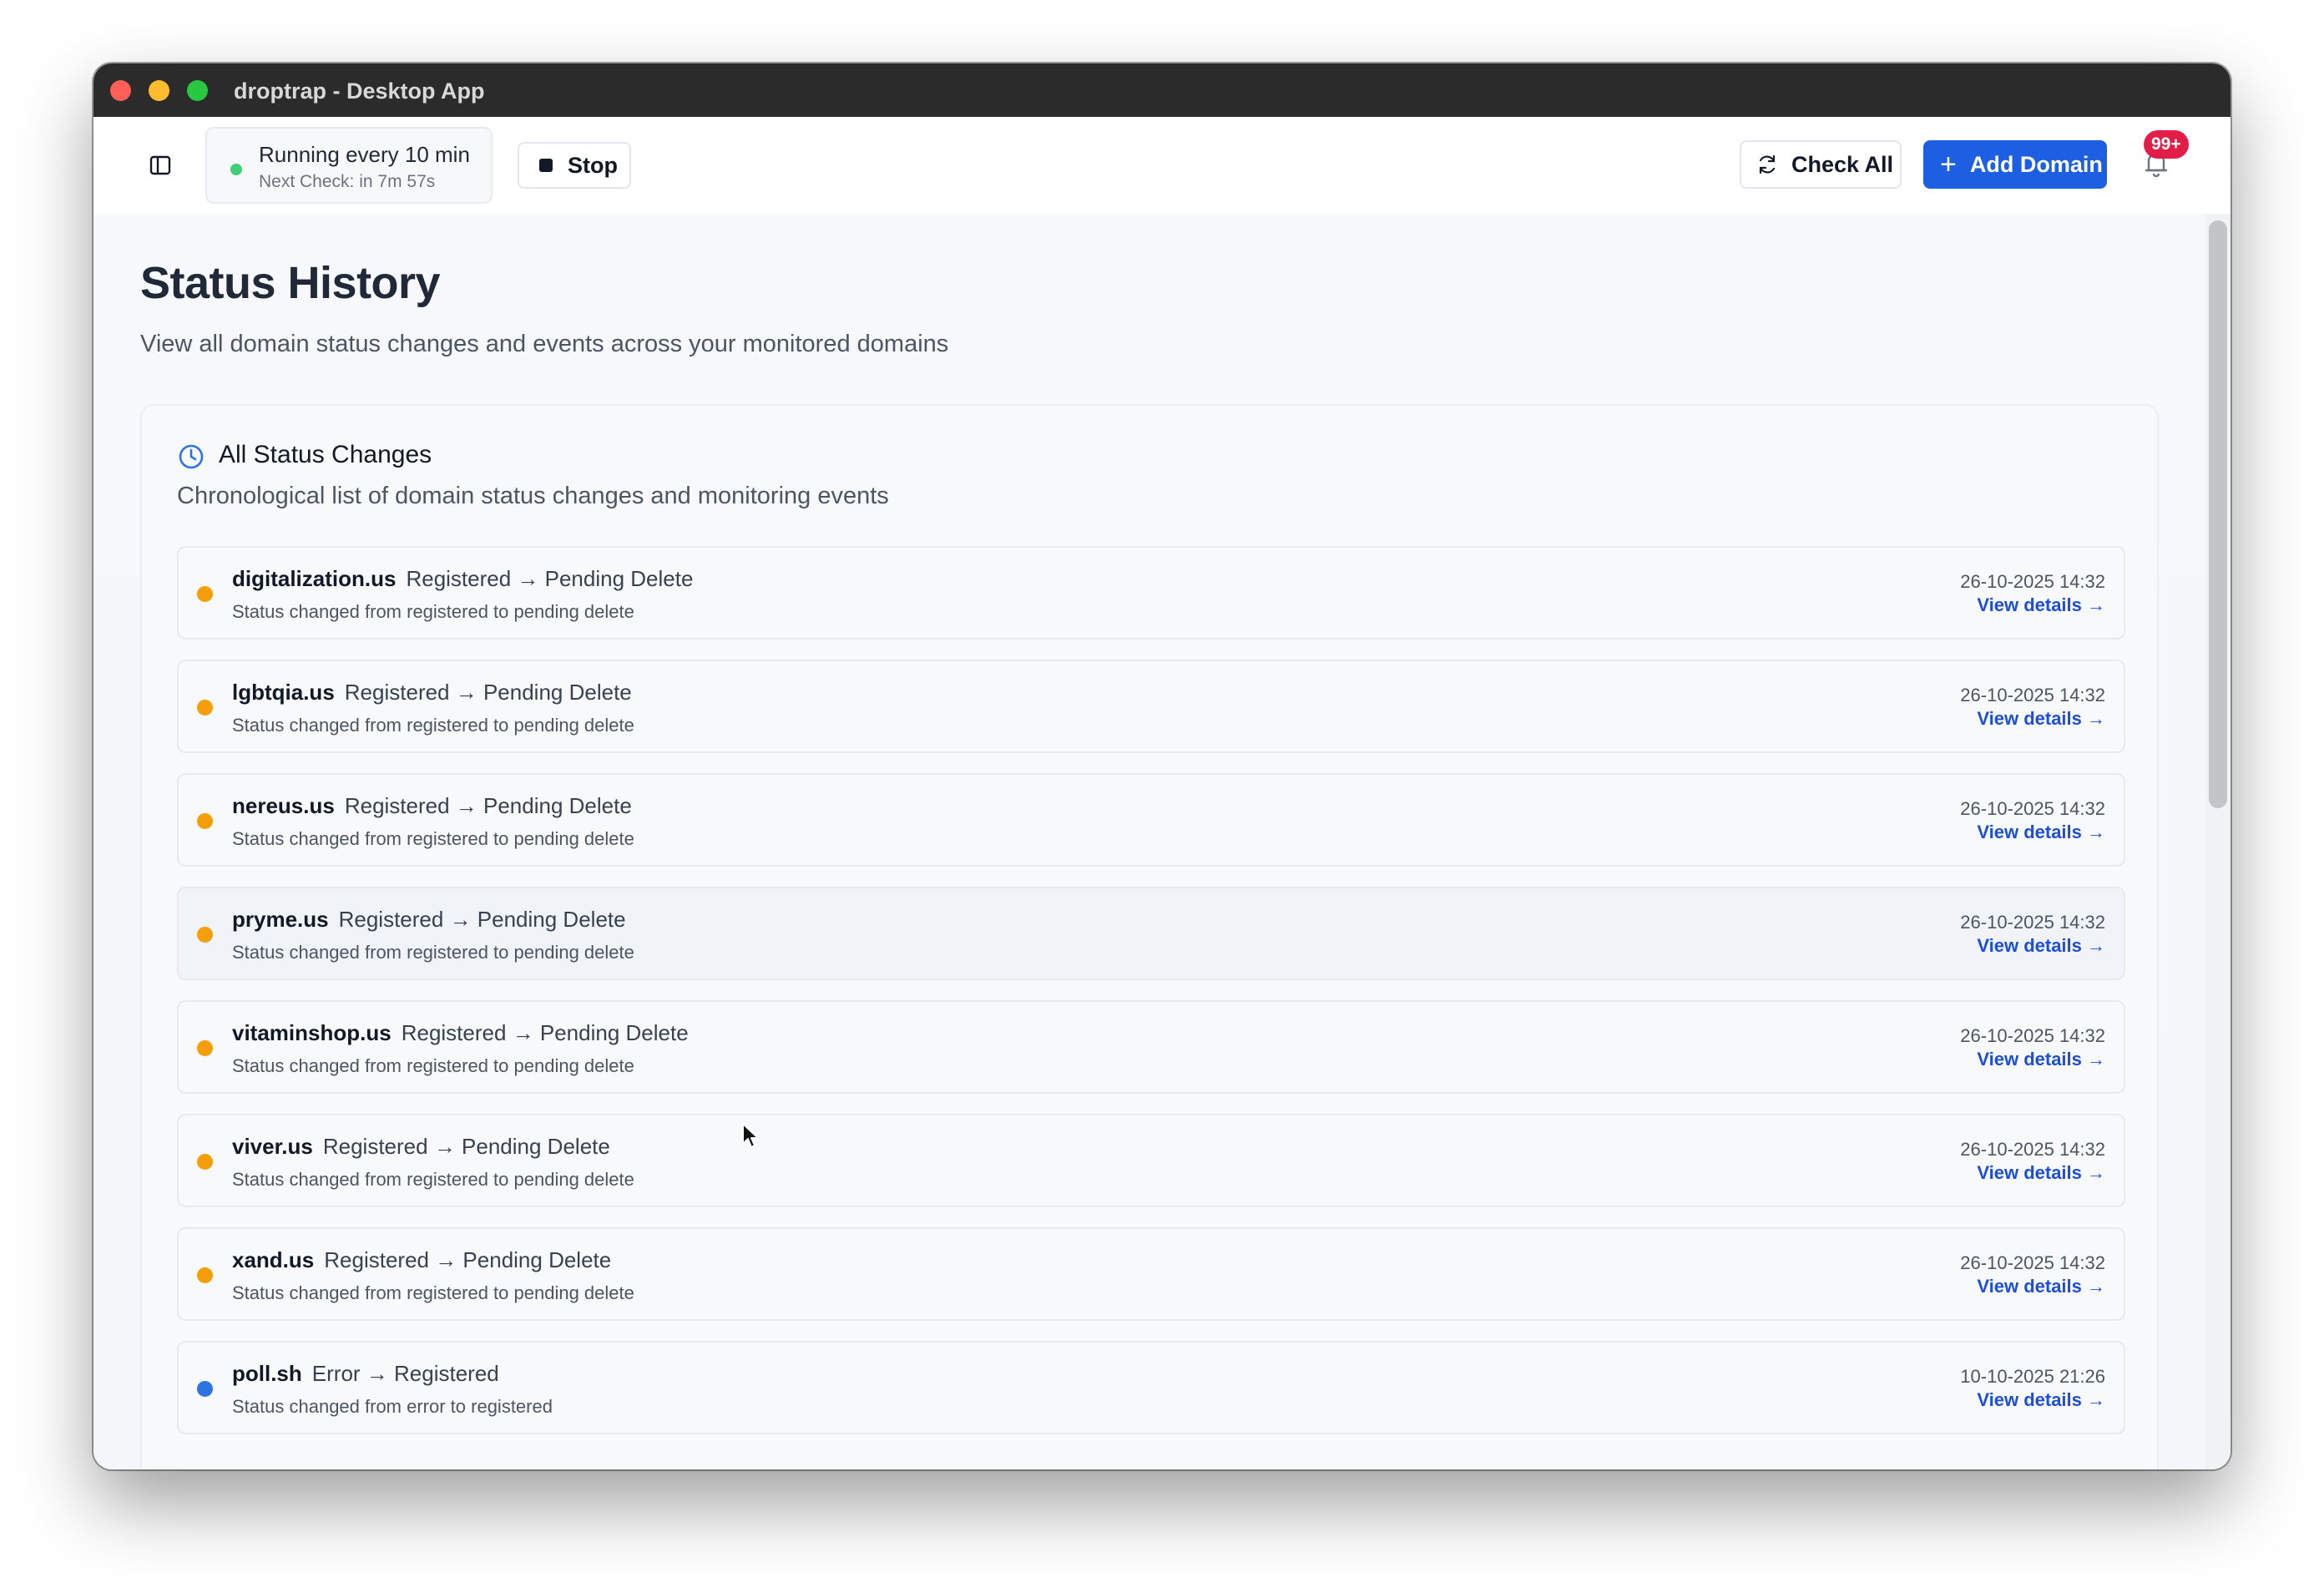  Describe the element at coordinates (290, 283) in the screenshot. I see `page-title: Status History` at that location.